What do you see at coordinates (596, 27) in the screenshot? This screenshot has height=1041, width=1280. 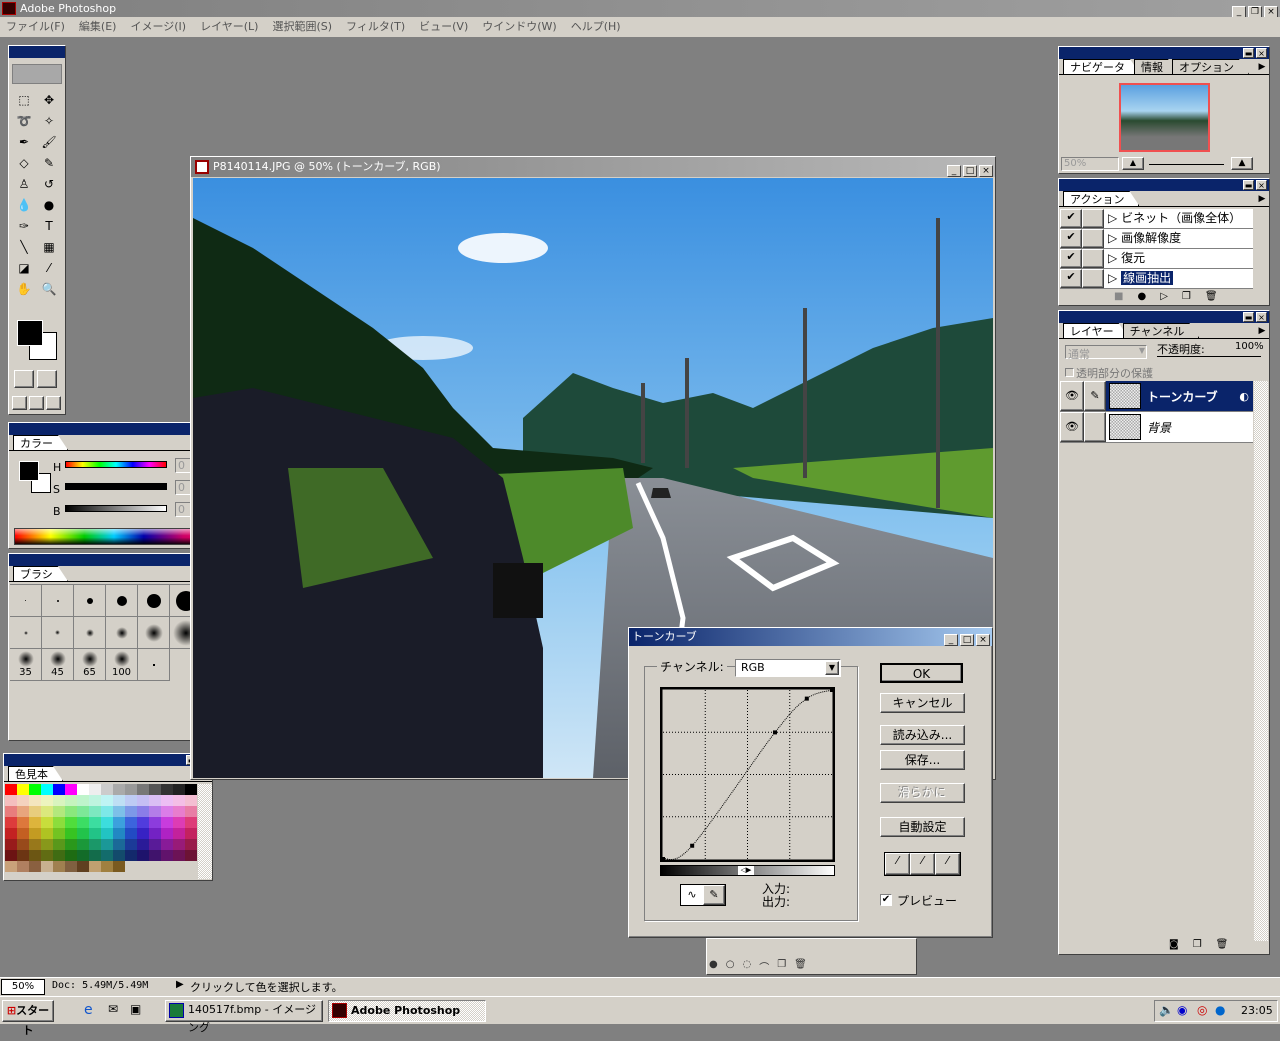 I see `menu-help: ヘルプ(H)` at bounding box center [596, 27].